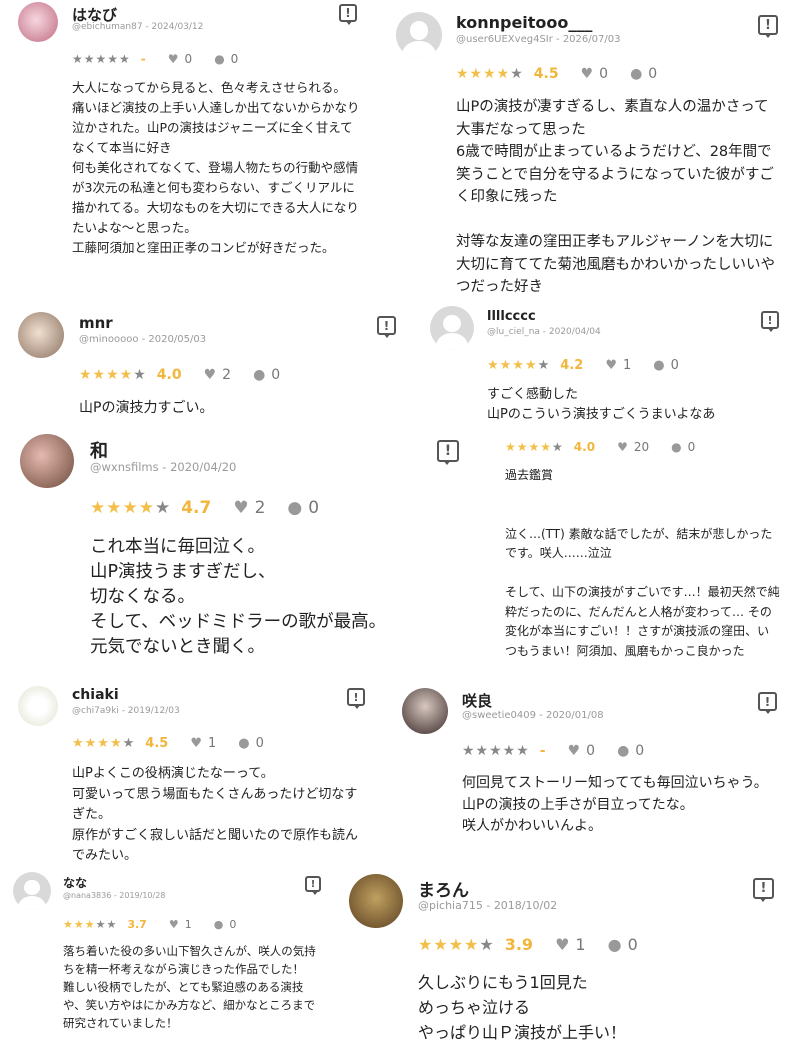 The height and width of the screenshot is (1052, 800). What do you see at coordinates (204, 508) in the screenshot?
I see `review-stats: ★★★★★ 4.7 ♥ 2 ● 0` at bounding box center [204, 508].